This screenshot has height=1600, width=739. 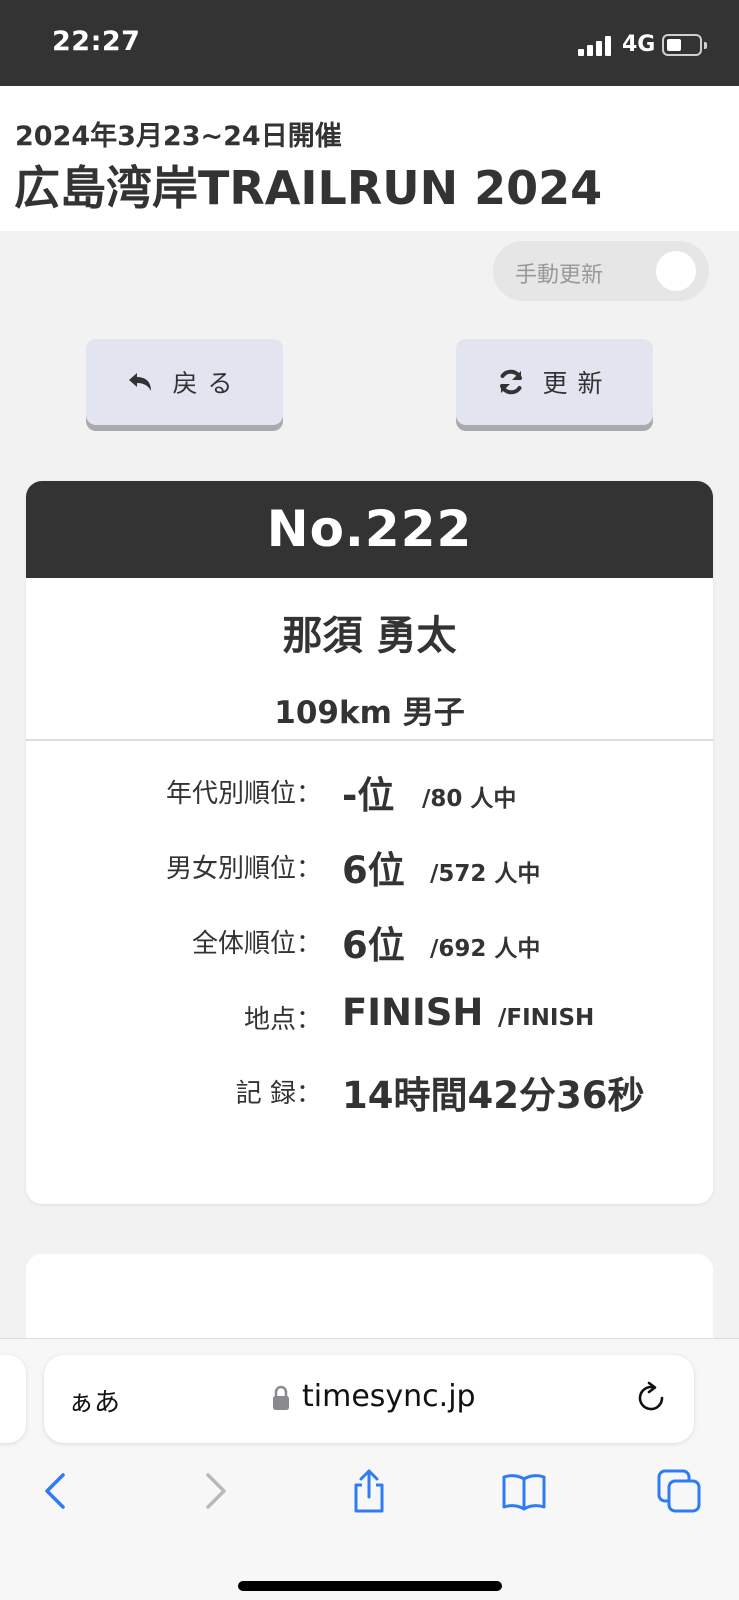 I want to click on forward-chevron-icon, so click(x=214, y=1491).